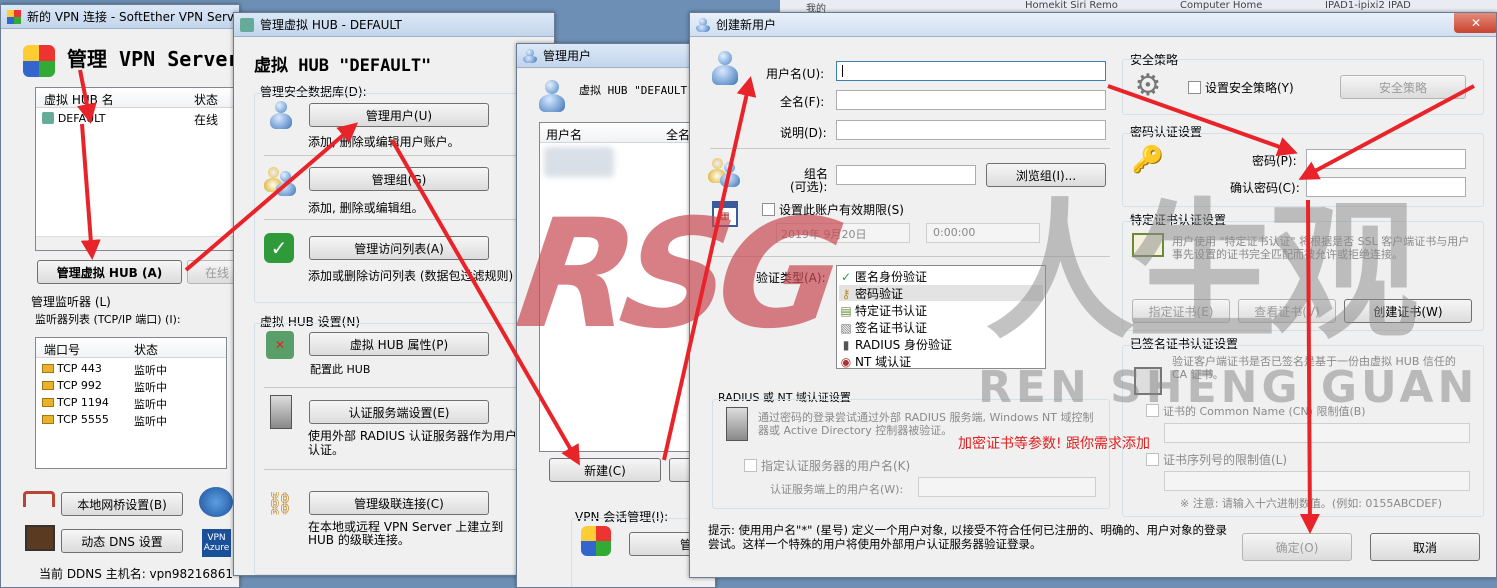 The width and height of the screenshot is (1497, 588). What do you see at coordinates (137, 120) in the screenshot?
I see `table-row: DEFAULT 在线` at bounding box center [137, 120].